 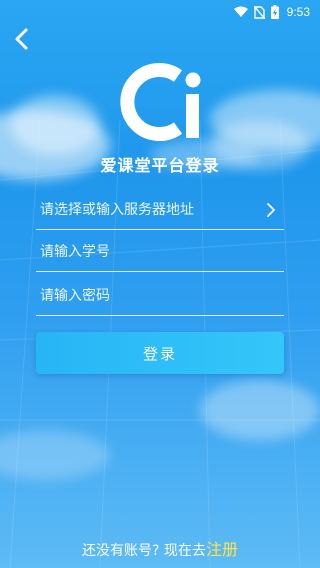 I want to click on register-link: 注册, so click(x=222, y=549).